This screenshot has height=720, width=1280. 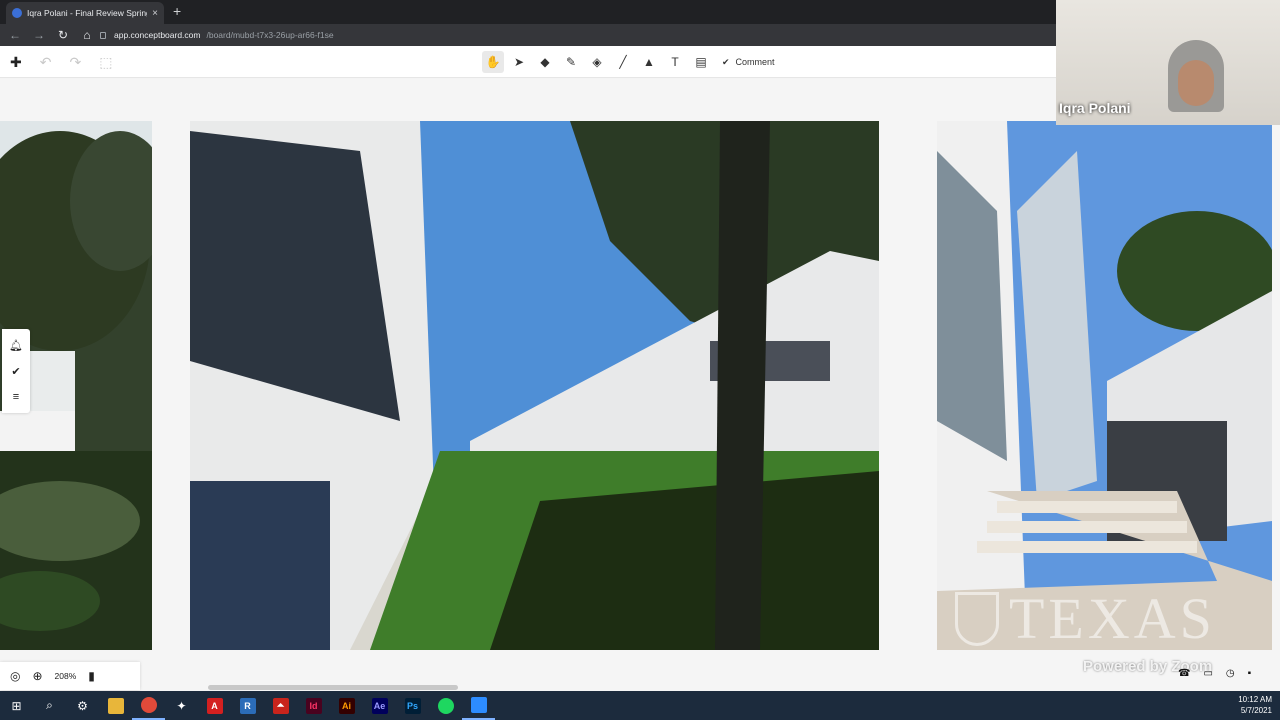 I want to click on acrobat-icon: A, so click(x=214, y=705).